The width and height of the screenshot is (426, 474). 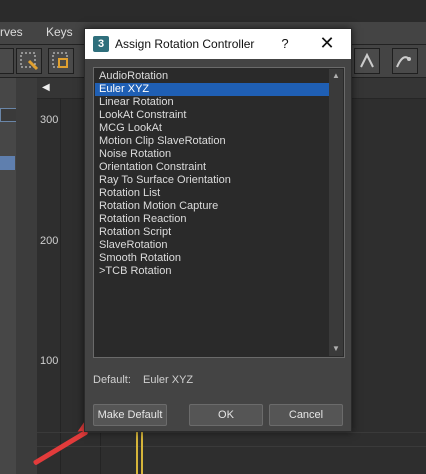 I want to click on toolbar-button-key-region, so click(x=61, y=61).